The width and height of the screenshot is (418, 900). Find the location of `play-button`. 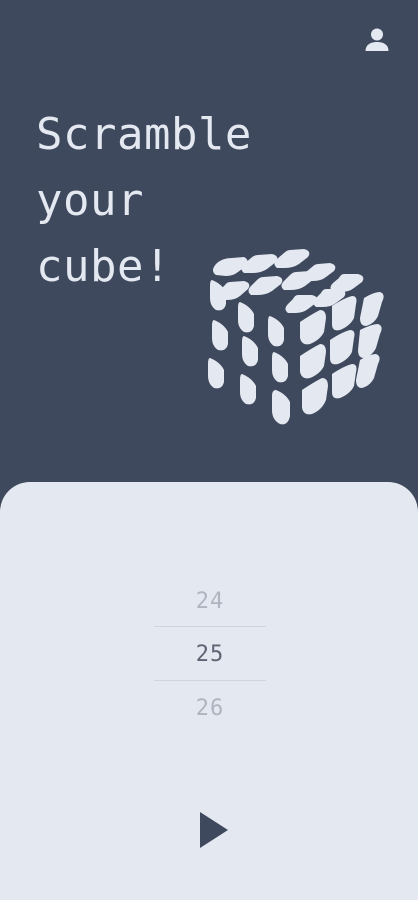

play-button is located at coordinates (214, 830).